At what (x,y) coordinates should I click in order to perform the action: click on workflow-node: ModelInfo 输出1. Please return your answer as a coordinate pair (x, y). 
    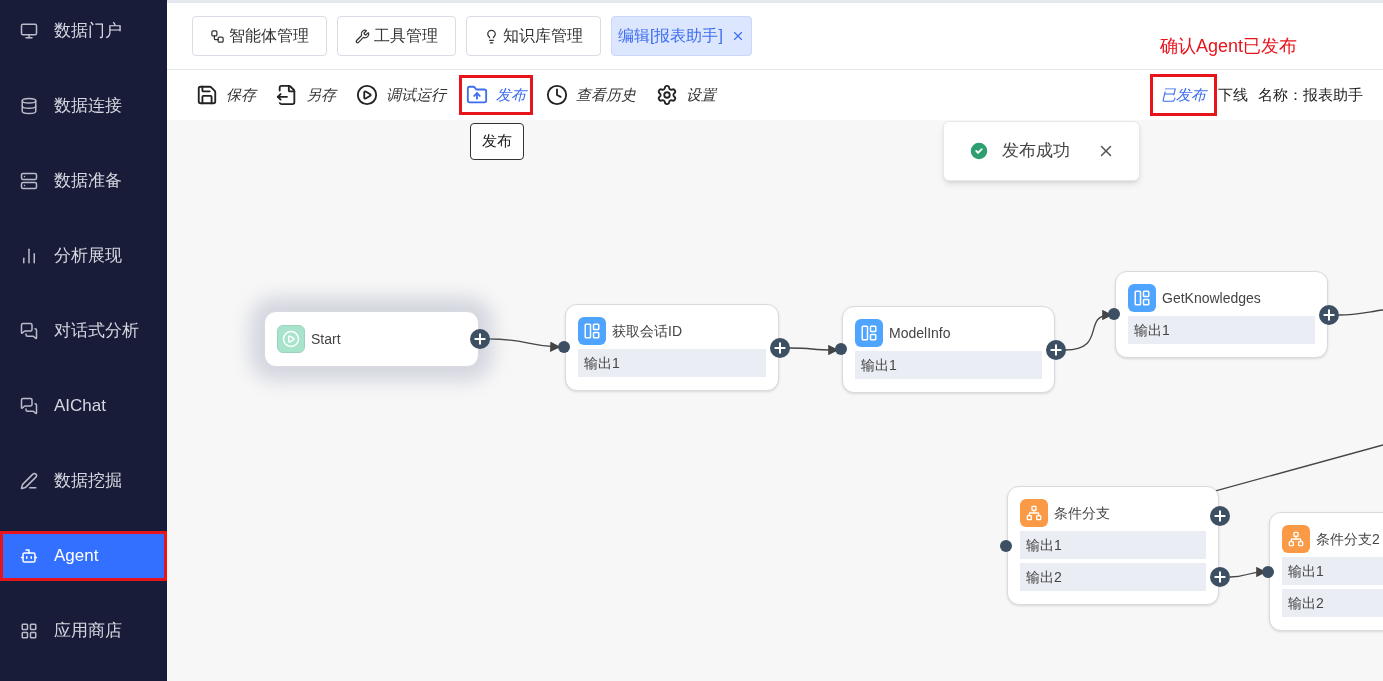
    Looking at the image, I should click on (948, 349).